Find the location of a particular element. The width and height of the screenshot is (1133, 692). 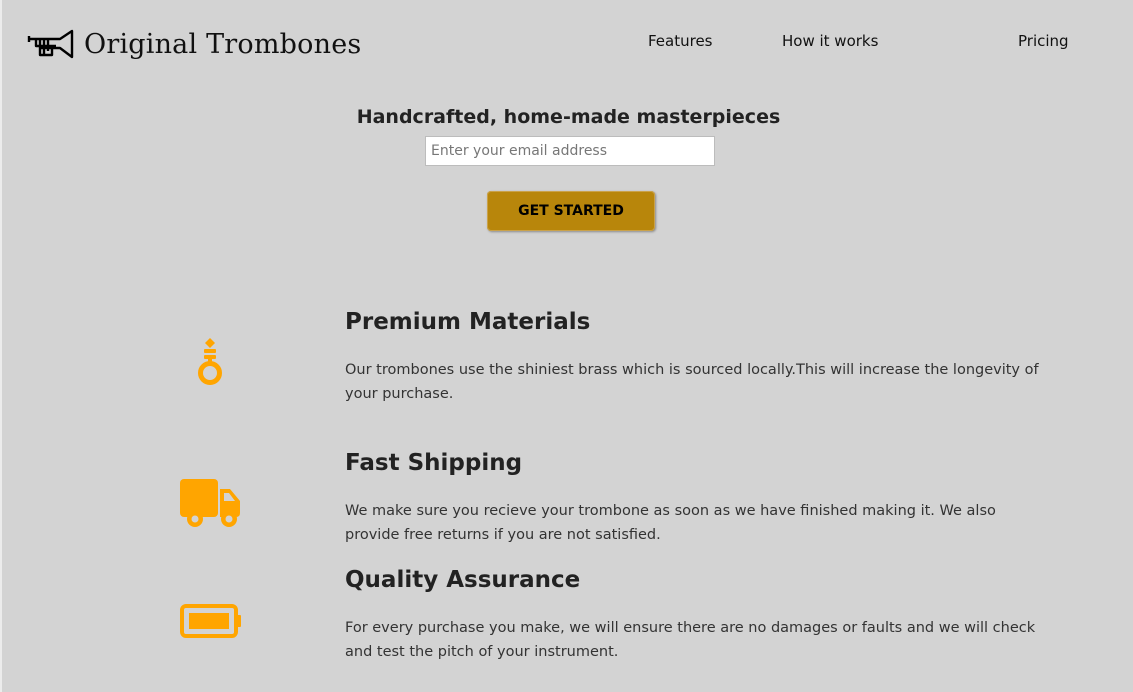

battery-full-icon is located at coordinates (210, 621).